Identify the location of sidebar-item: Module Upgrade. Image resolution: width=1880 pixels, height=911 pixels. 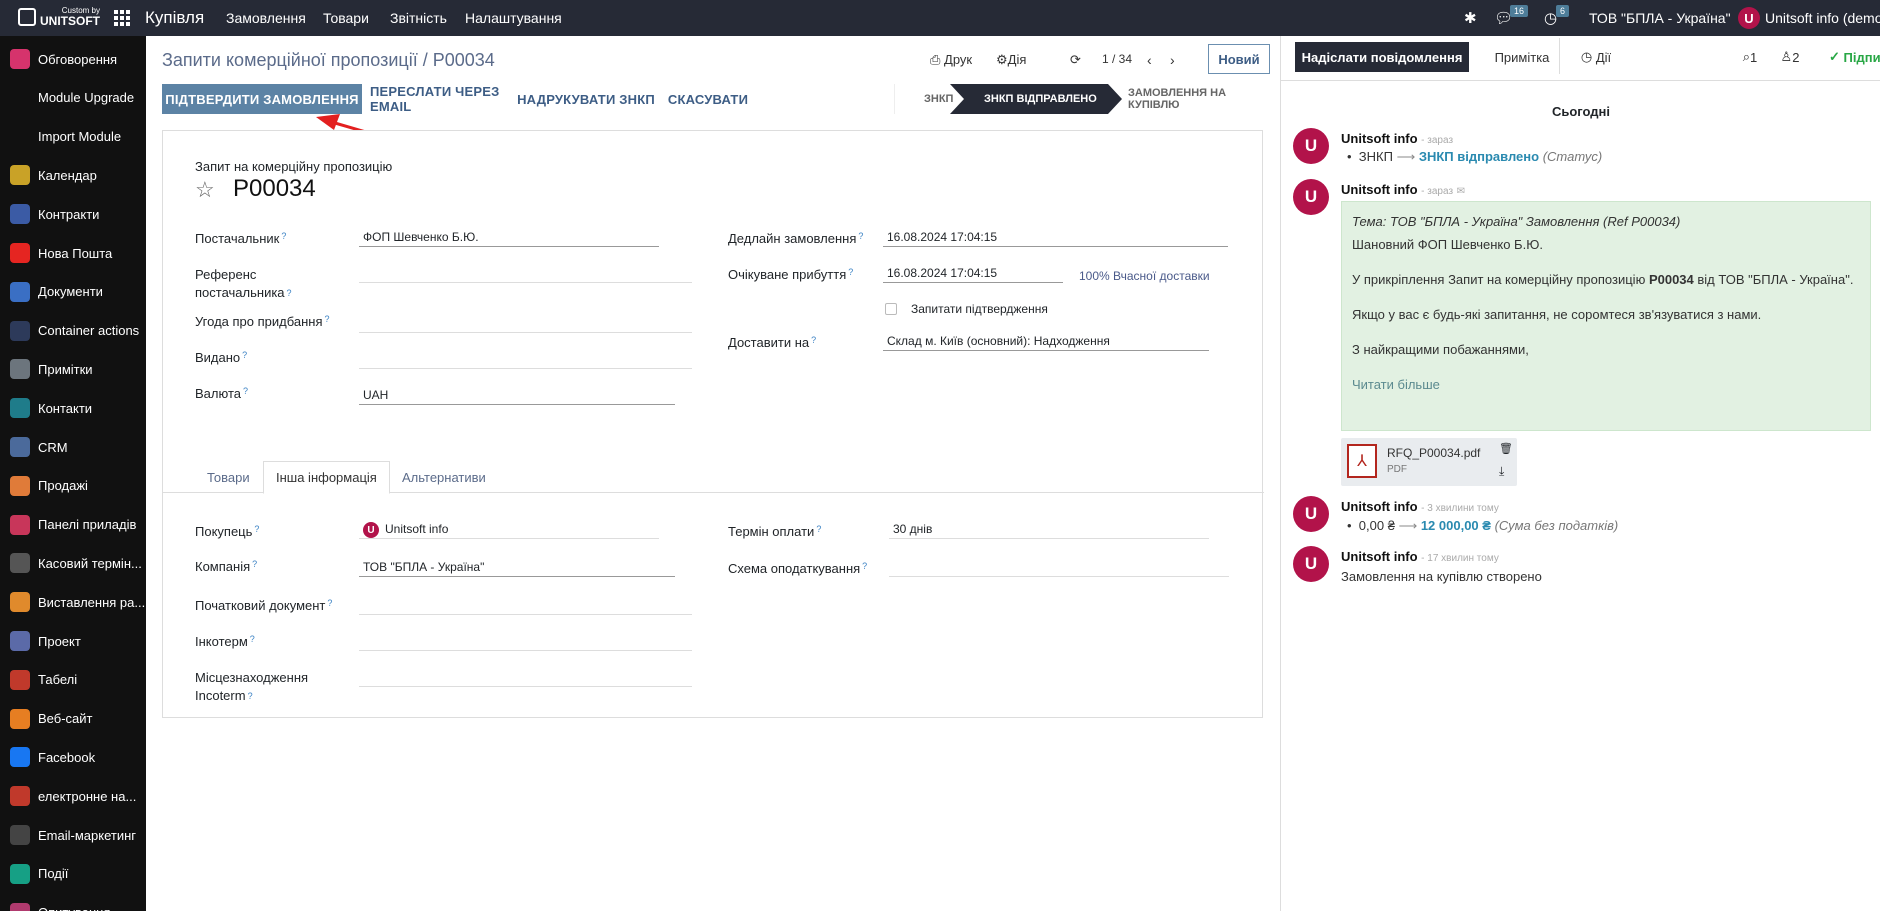
(73, 98).